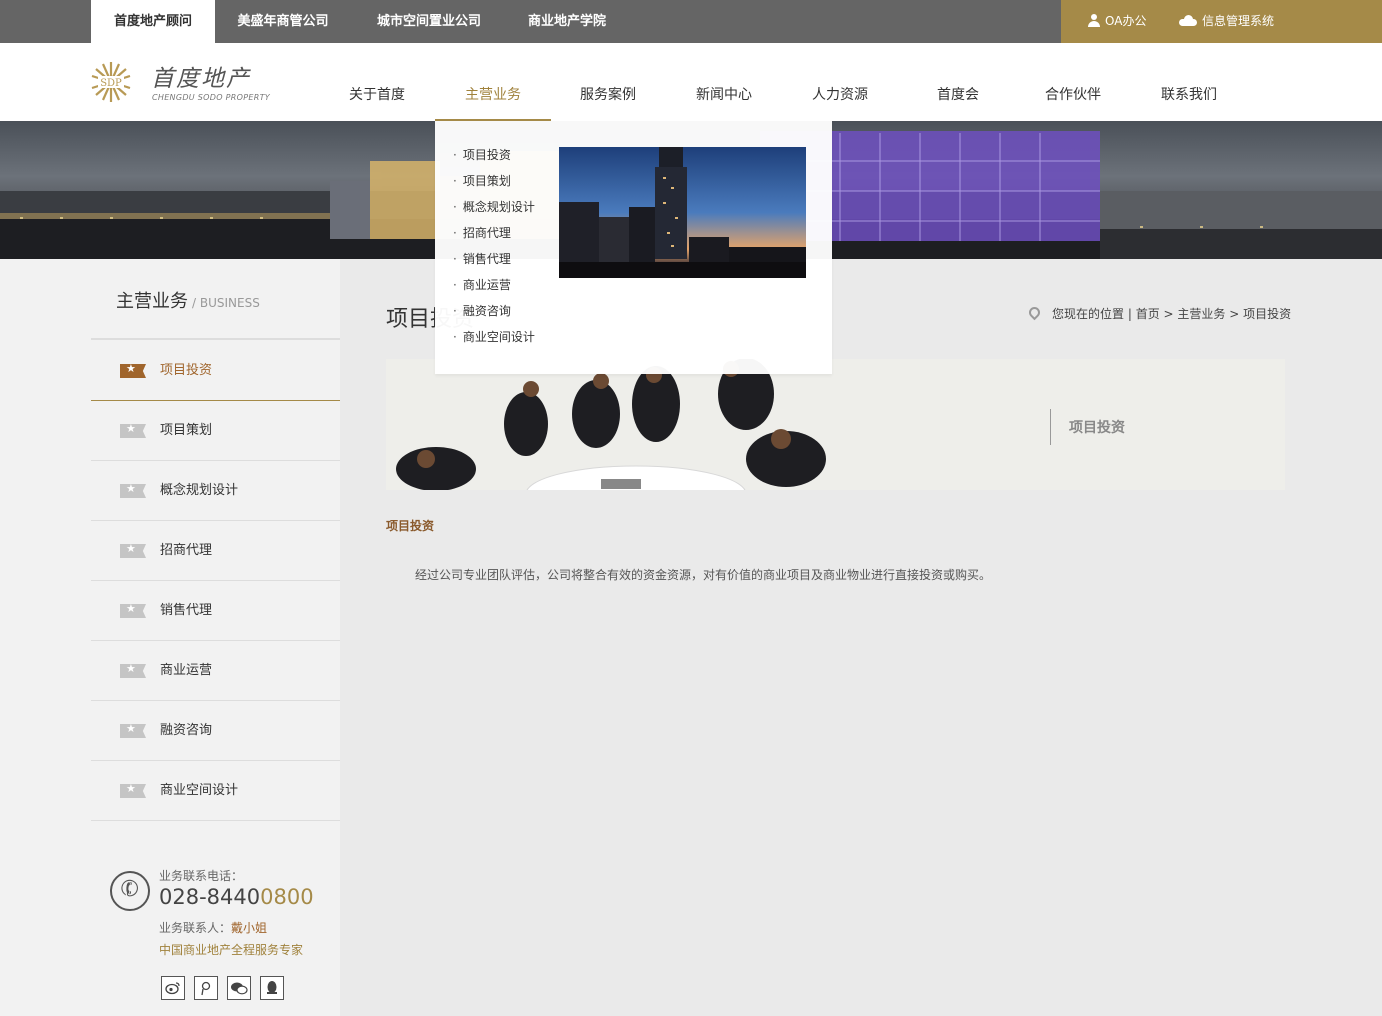  Describe the element at coordinates (1238, 21) in the screenshot. I see `info-system-label: 信息管理系统` at that location.